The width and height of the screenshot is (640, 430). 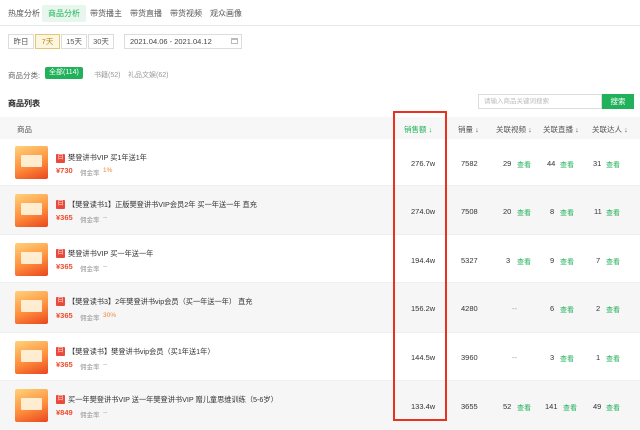 What do you see at coordinates (514, 129) in the screenshot?
I see `col-related-videos: 关联视频 ↓` at bounding box center [514, 129].